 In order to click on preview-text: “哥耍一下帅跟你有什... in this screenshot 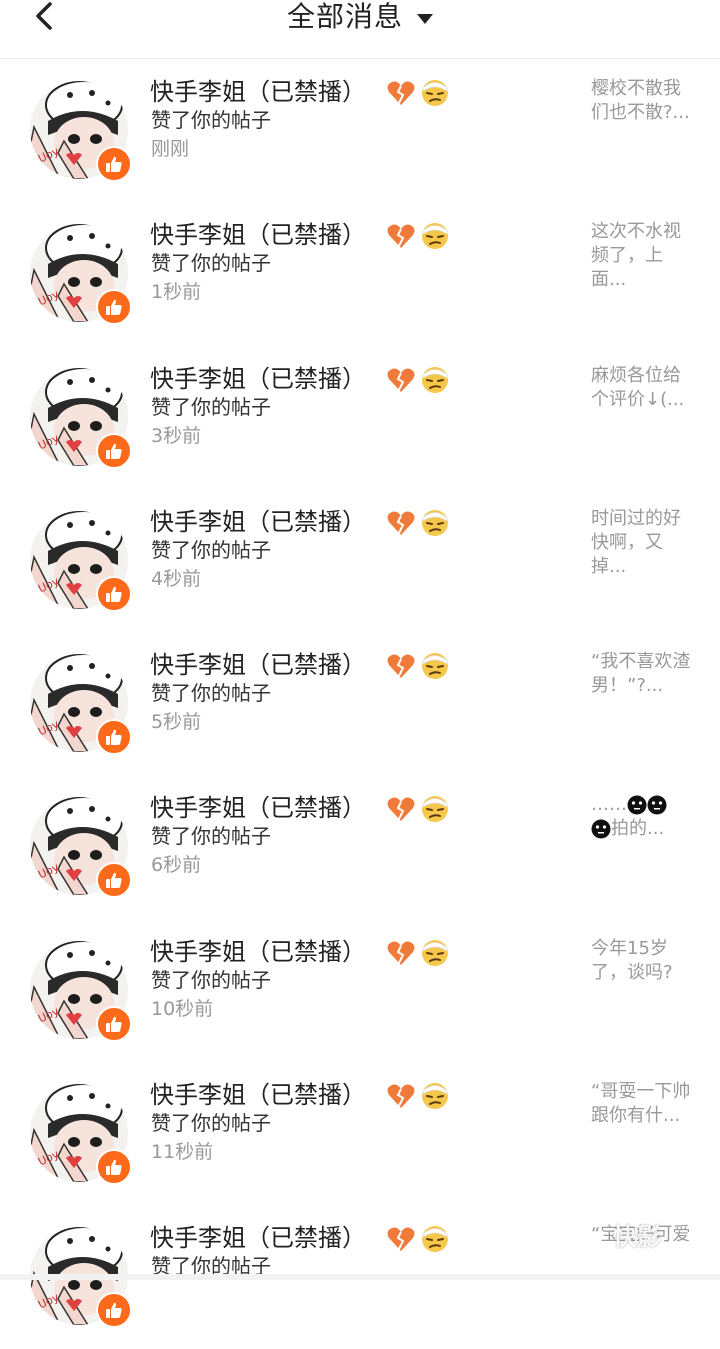, I will do `click(641, 1104)`.